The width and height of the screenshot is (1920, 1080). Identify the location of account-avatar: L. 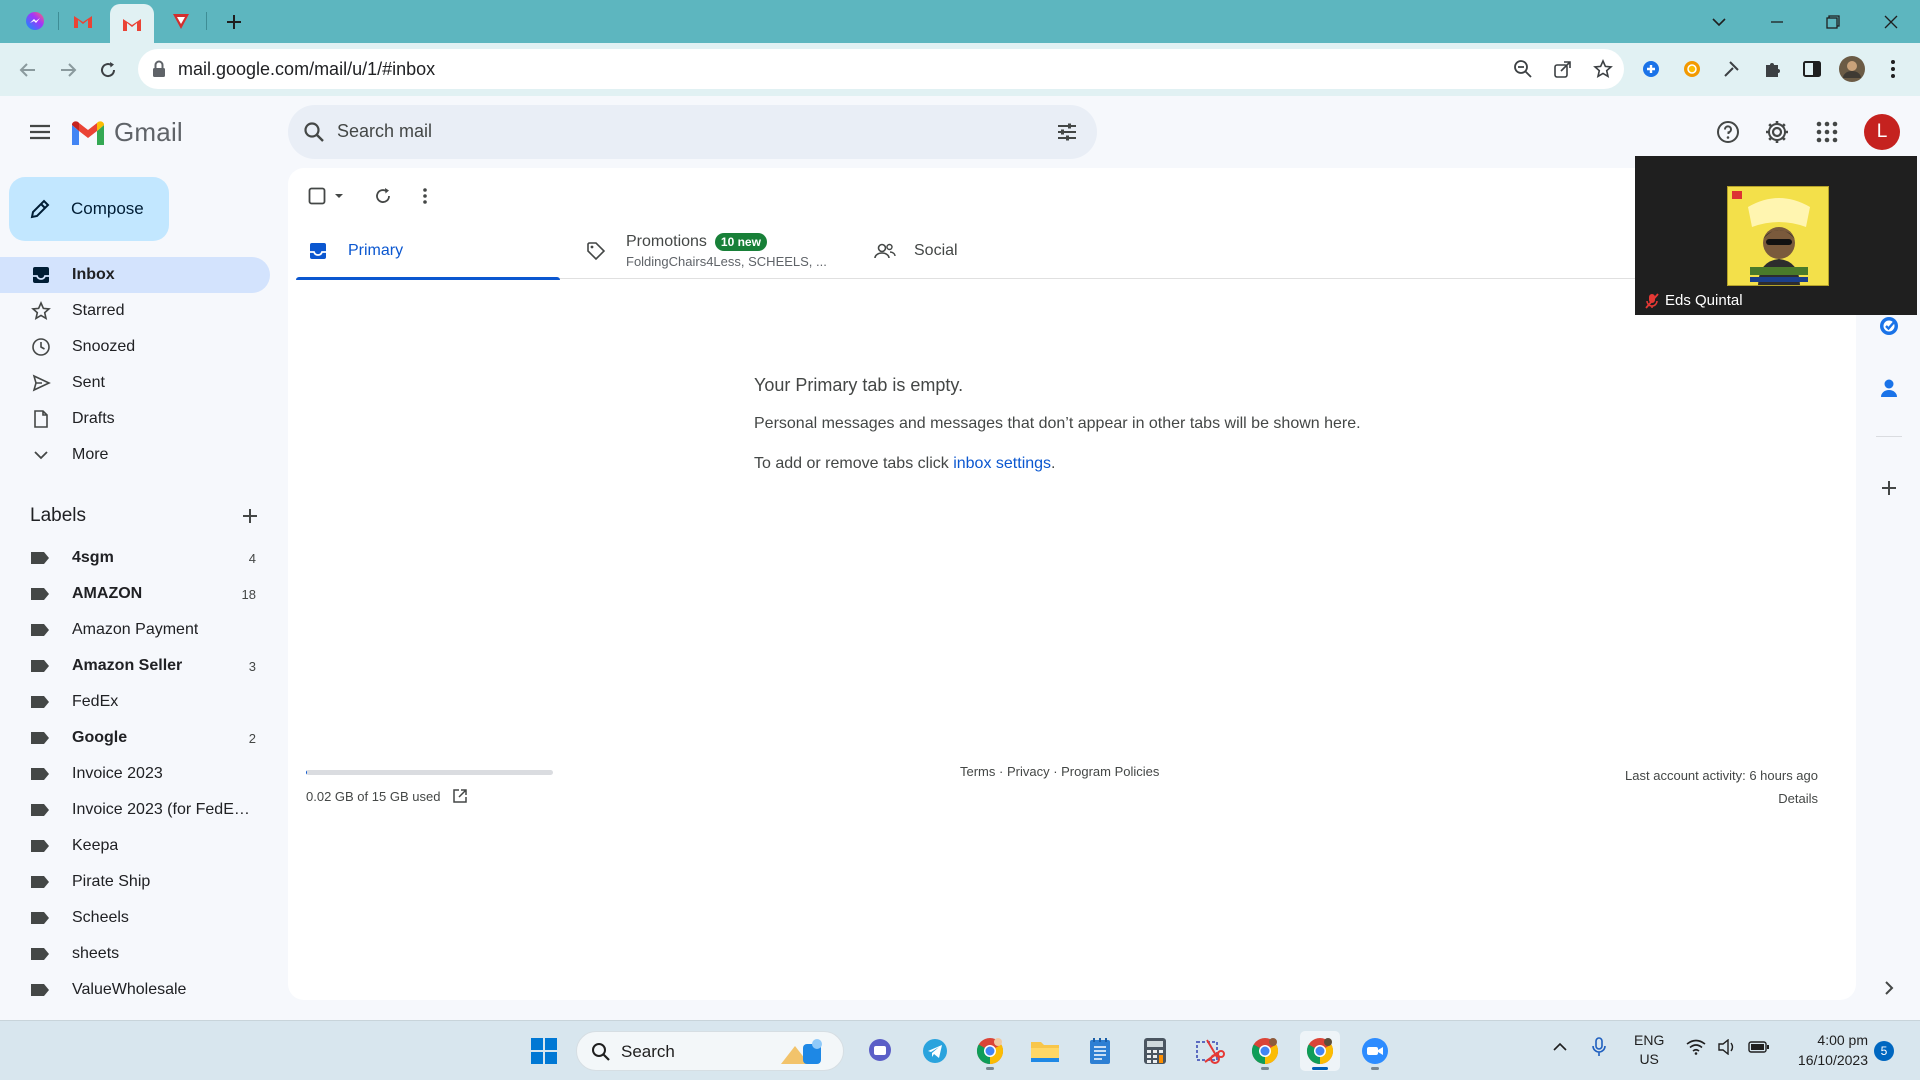
(1882, 132).